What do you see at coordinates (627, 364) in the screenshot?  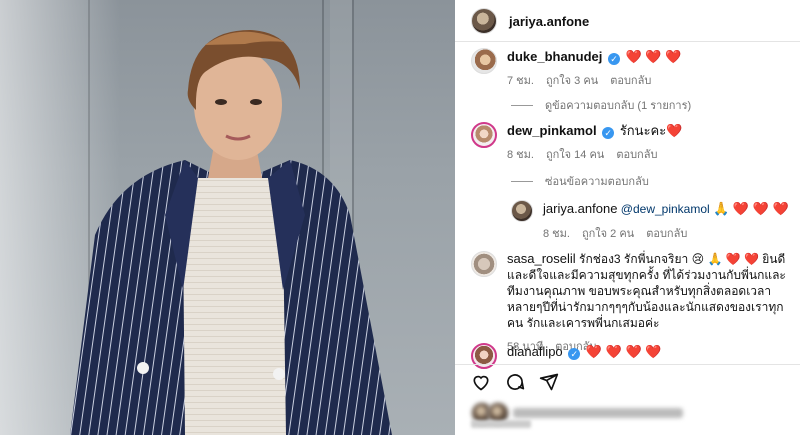 I see `actions-divider` at bounding box center [627, 364].